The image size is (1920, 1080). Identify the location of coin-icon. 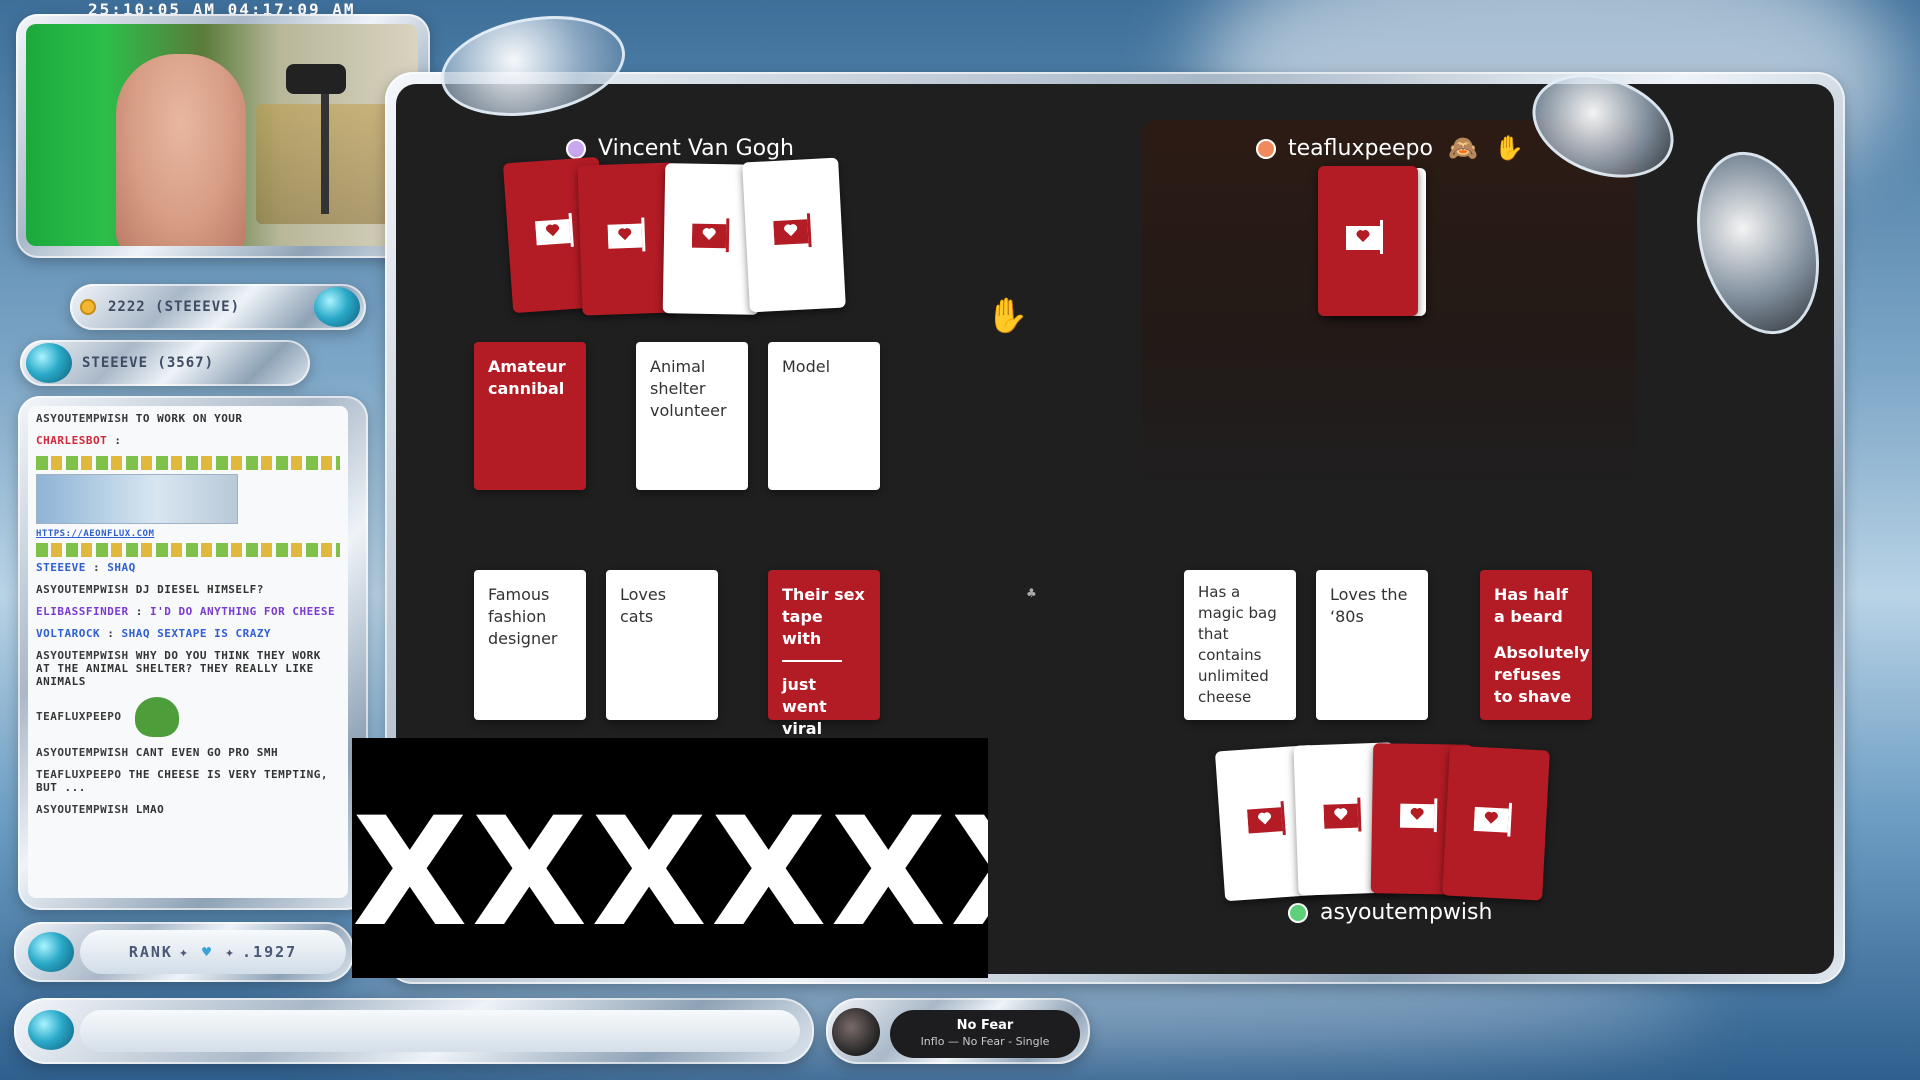
(88, 307).